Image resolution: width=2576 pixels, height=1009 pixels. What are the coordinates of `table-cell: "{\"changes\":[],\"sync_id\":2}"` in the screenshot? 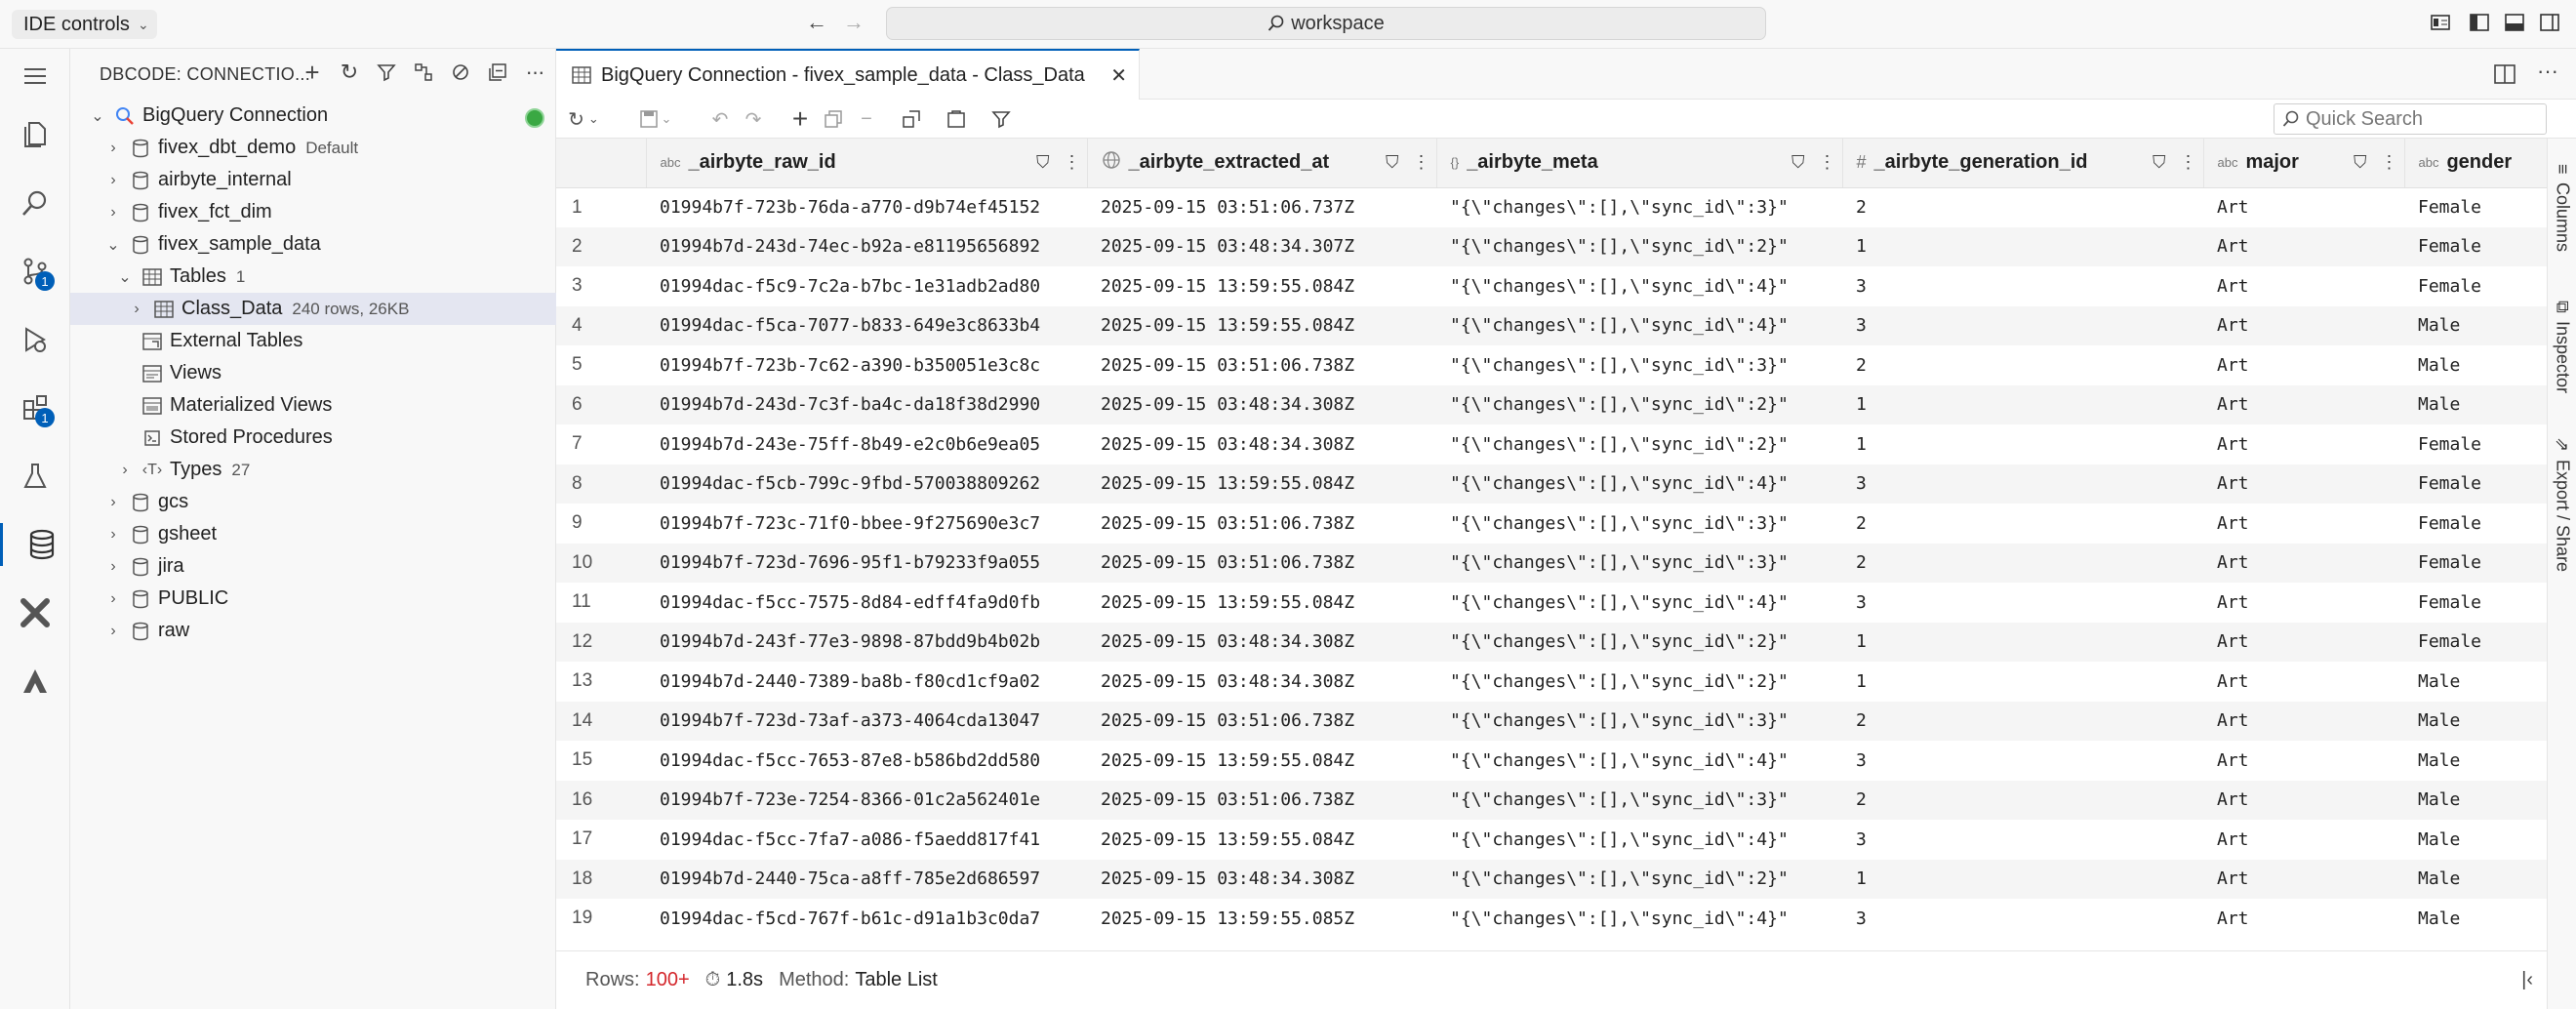 It's located at (1639, 404).